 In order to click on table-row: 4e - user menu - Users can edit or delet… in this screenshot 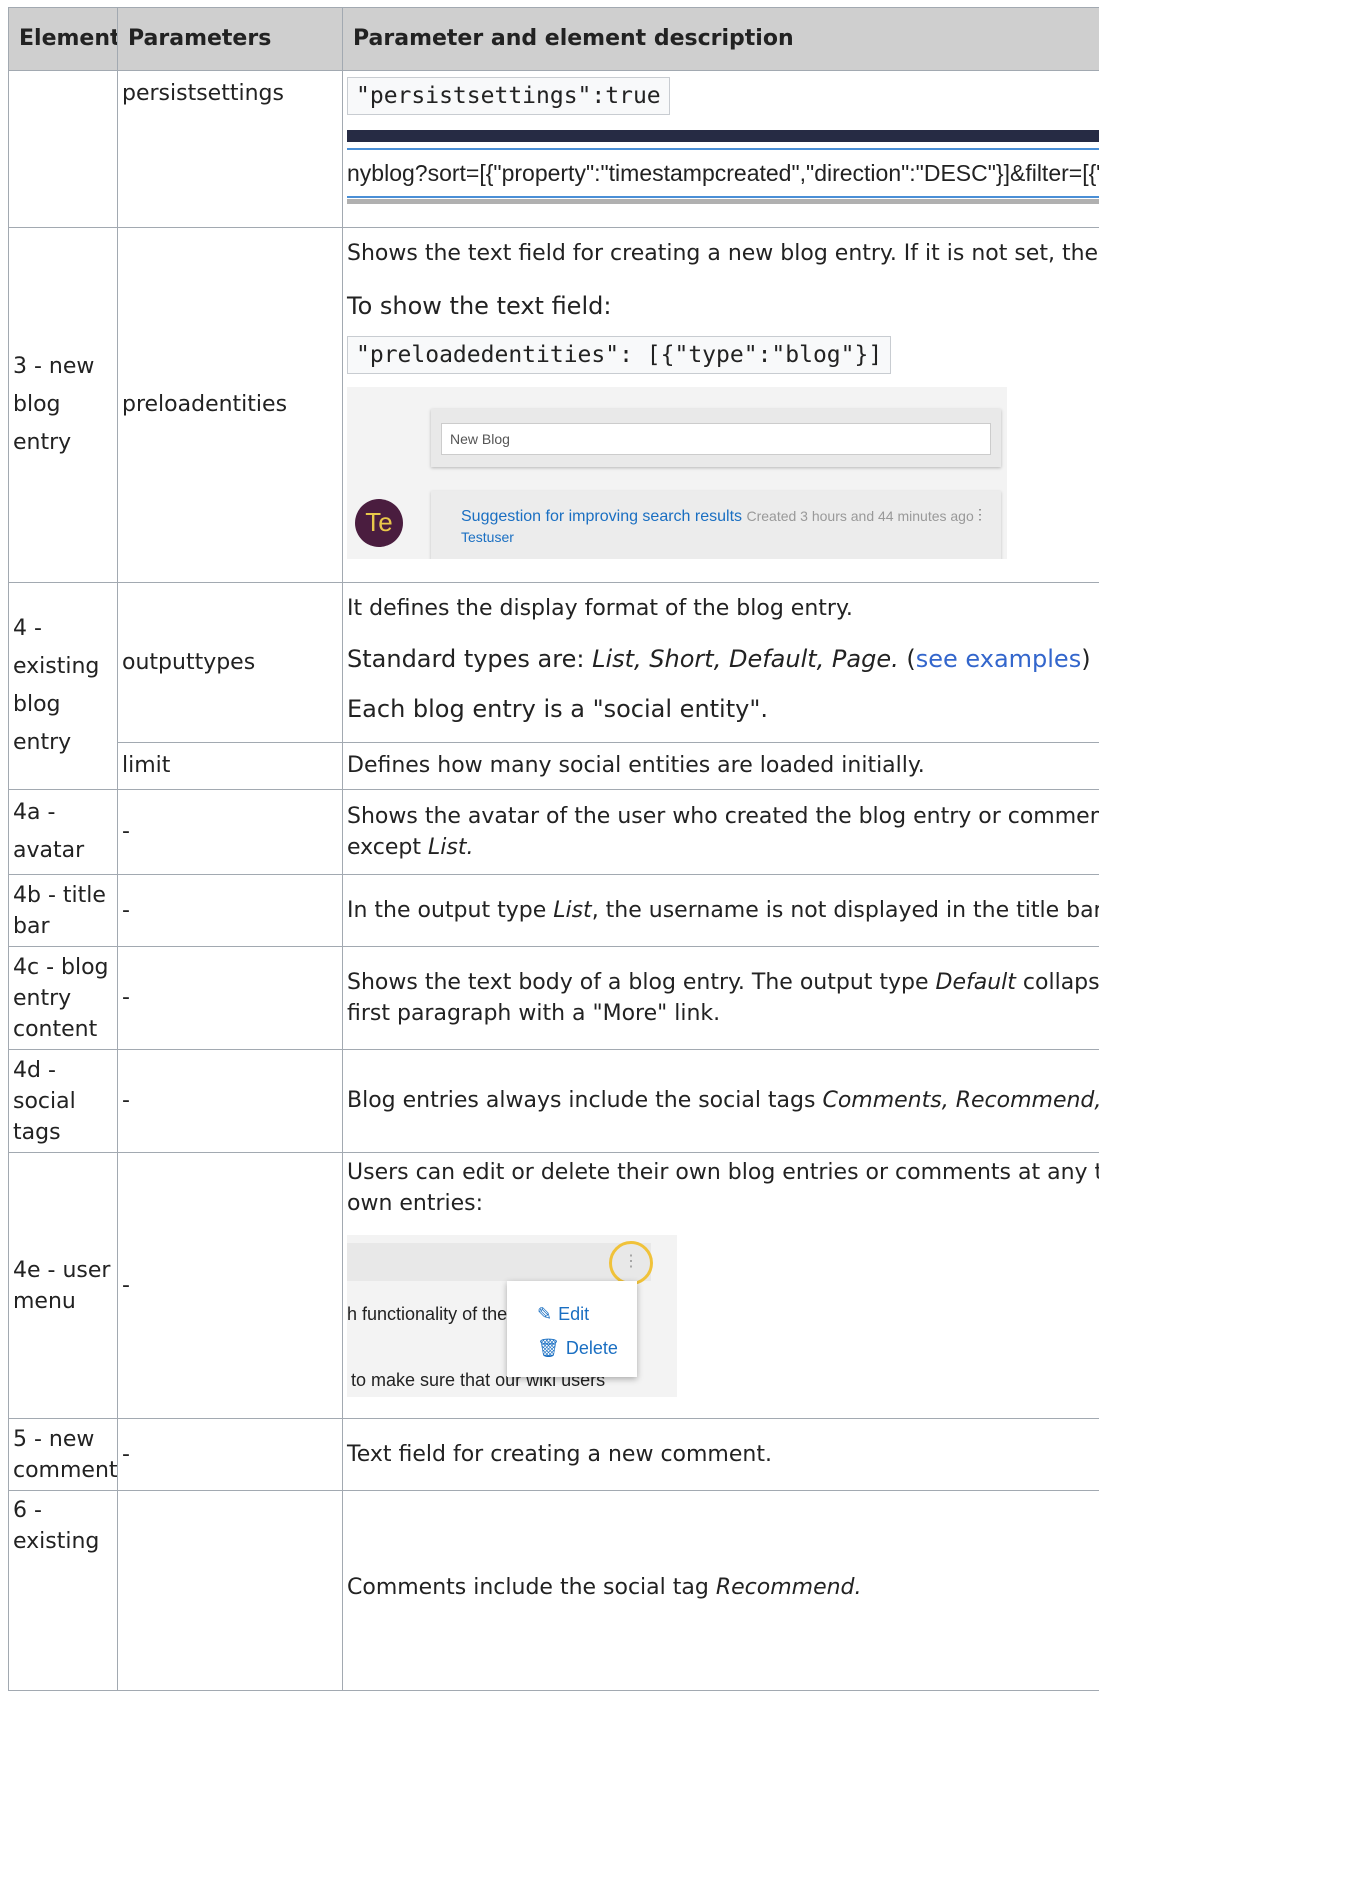, I will do `click(553, 1285)`.